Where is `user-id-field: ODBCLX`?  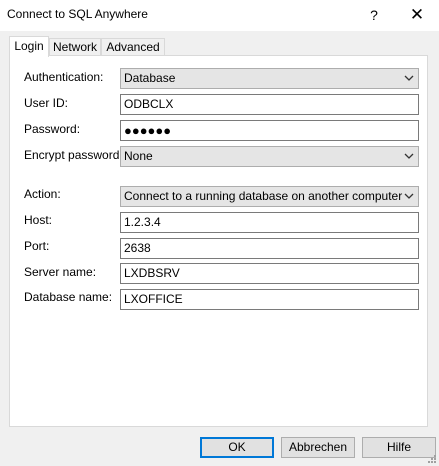 user-id-field: ODBCLX is located at coordinates (269, 104).